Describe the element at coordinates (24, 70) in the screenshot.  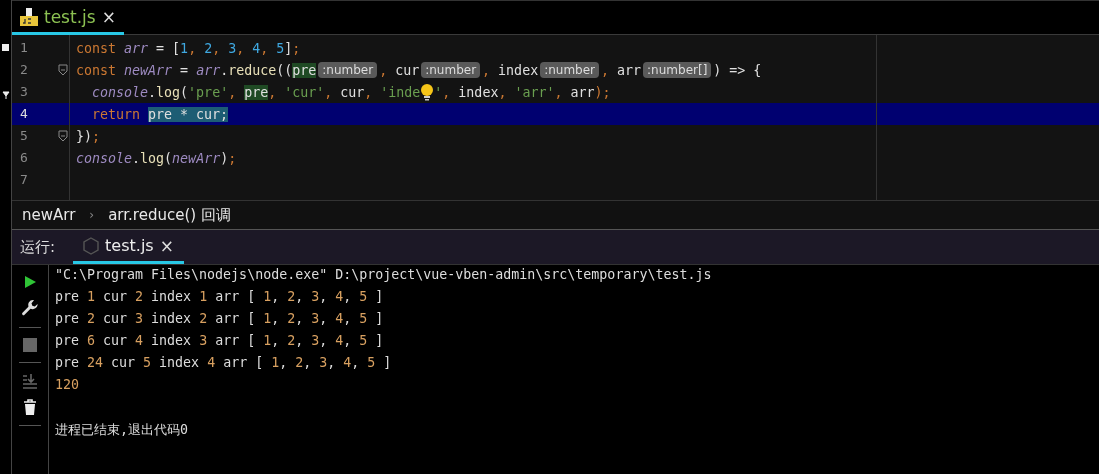
I see `line-number: 2` at that location.